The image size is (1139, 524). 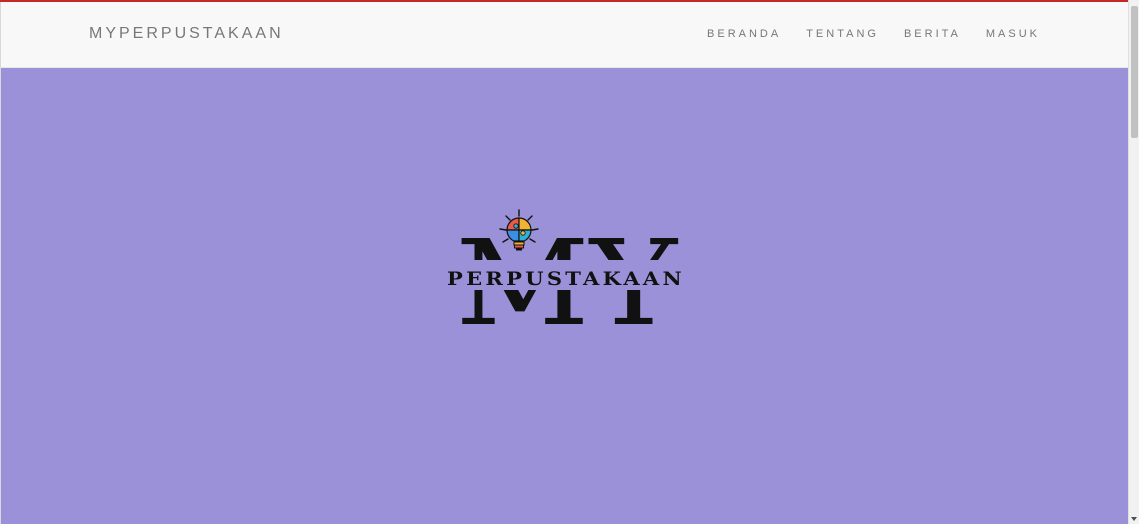 What do you see at coordinates (566, 279) in the screenshot?
I see `logo-small-text: PERPUSTAKAAN` at bounding box center [566, 279].